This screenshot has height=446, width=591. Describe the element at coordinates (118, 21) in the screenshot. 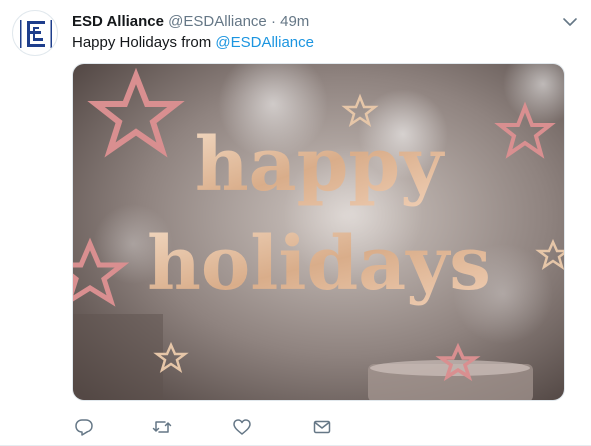

I see `author-name: ESD Alliance` at that location.